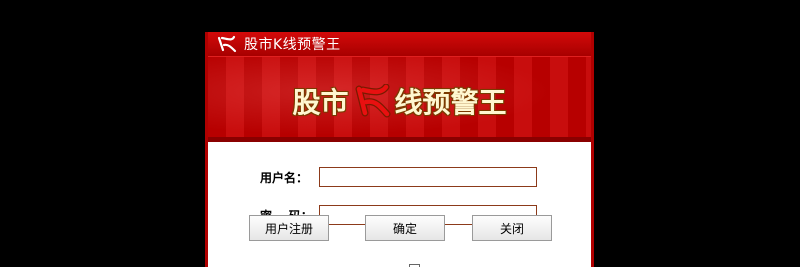  I want to click on title-bar: 股市K线预警王, so click(399, 44).